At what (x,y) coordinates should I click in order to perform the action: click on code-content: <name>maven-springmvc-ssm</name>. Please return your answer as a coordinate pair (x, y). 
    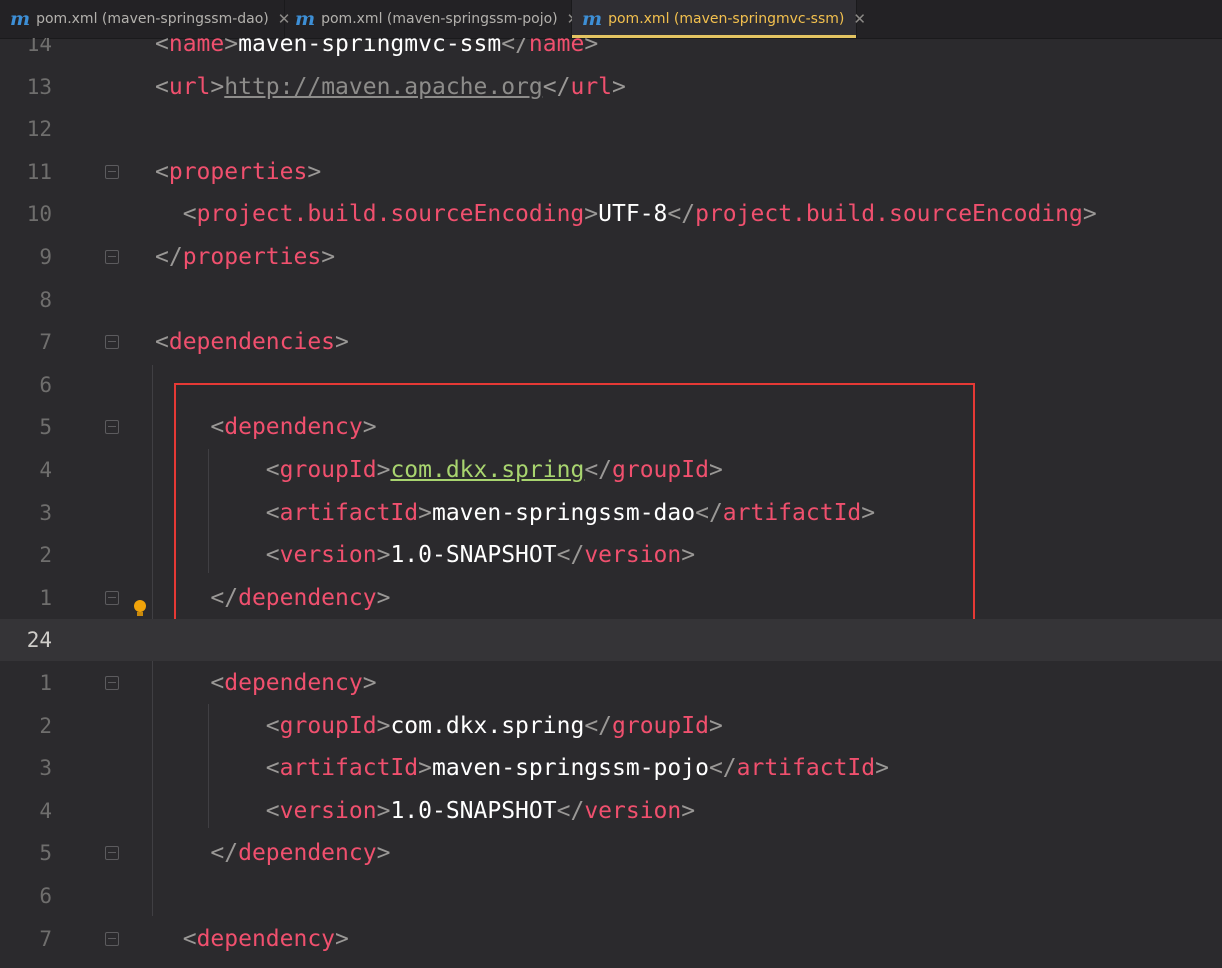
    Looking at the image, I should click on (376, 51).